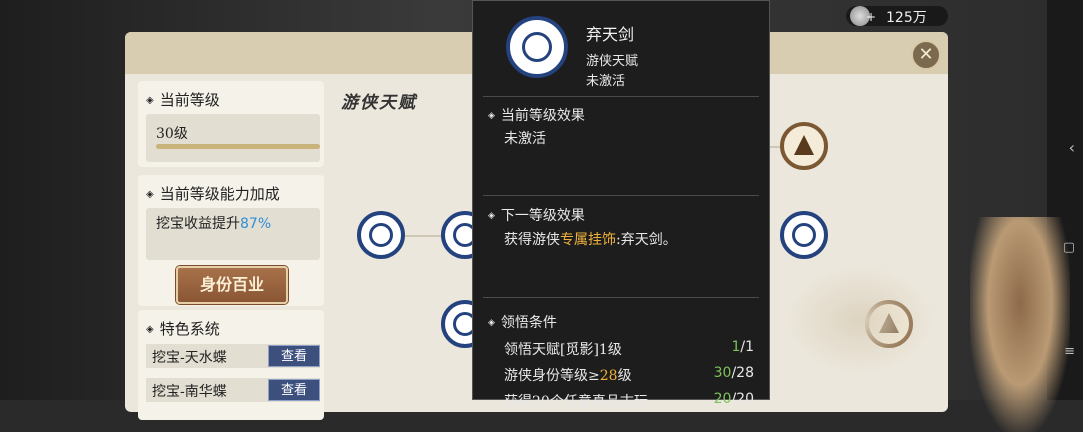  Describe the element at coordinates (871, 17) in the screenshot. I see `add-currency-icon: +` at that location.